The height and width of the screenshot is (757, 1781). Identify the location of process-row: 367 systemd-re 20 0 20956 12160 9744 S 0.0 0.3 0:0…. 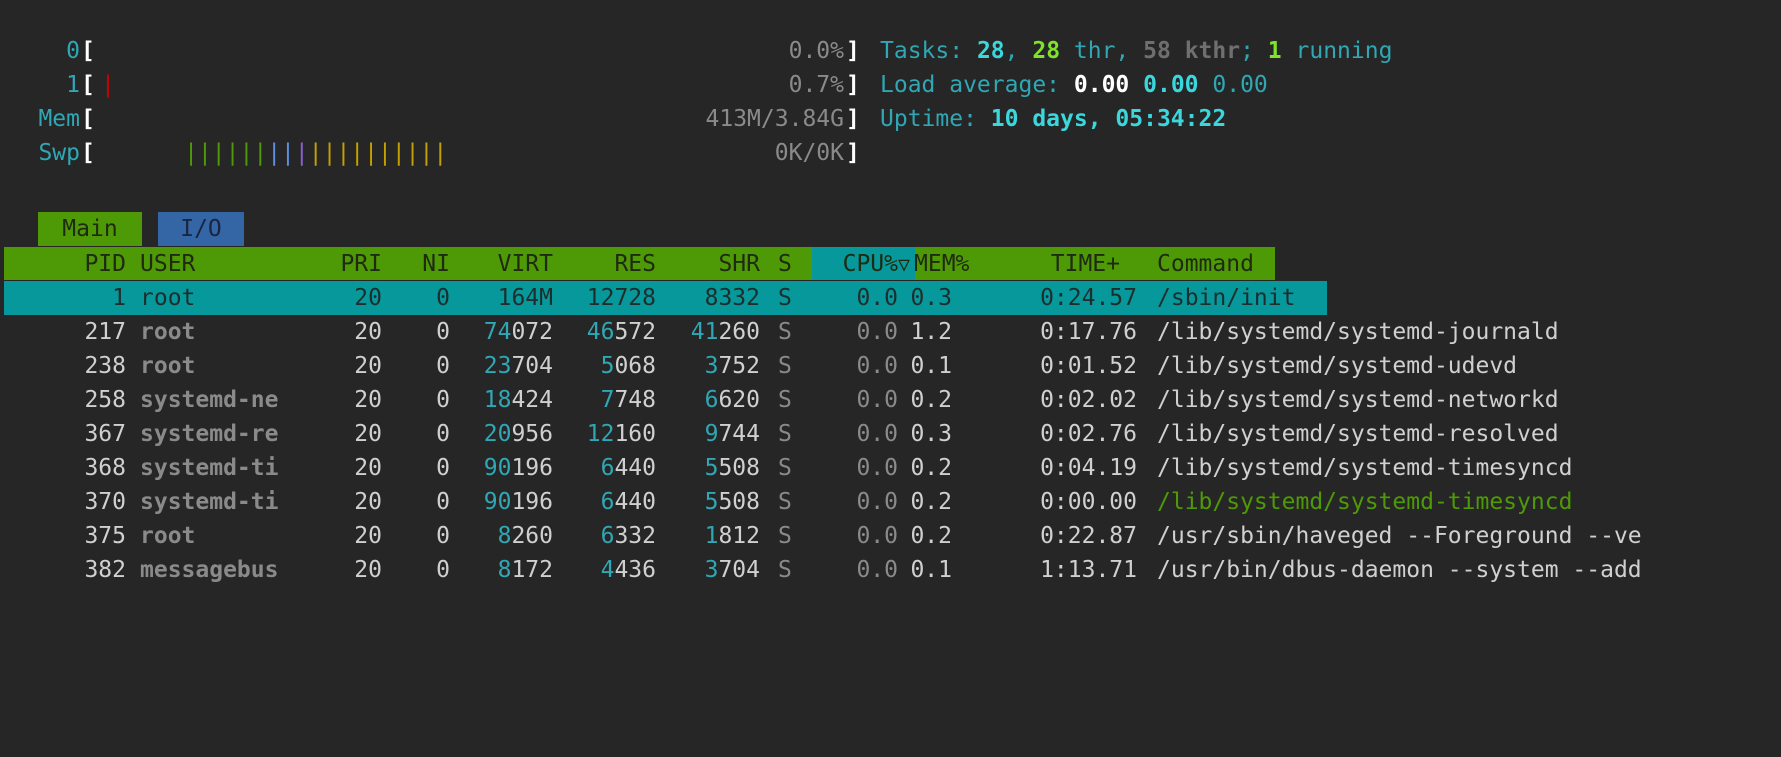
(890, 434).